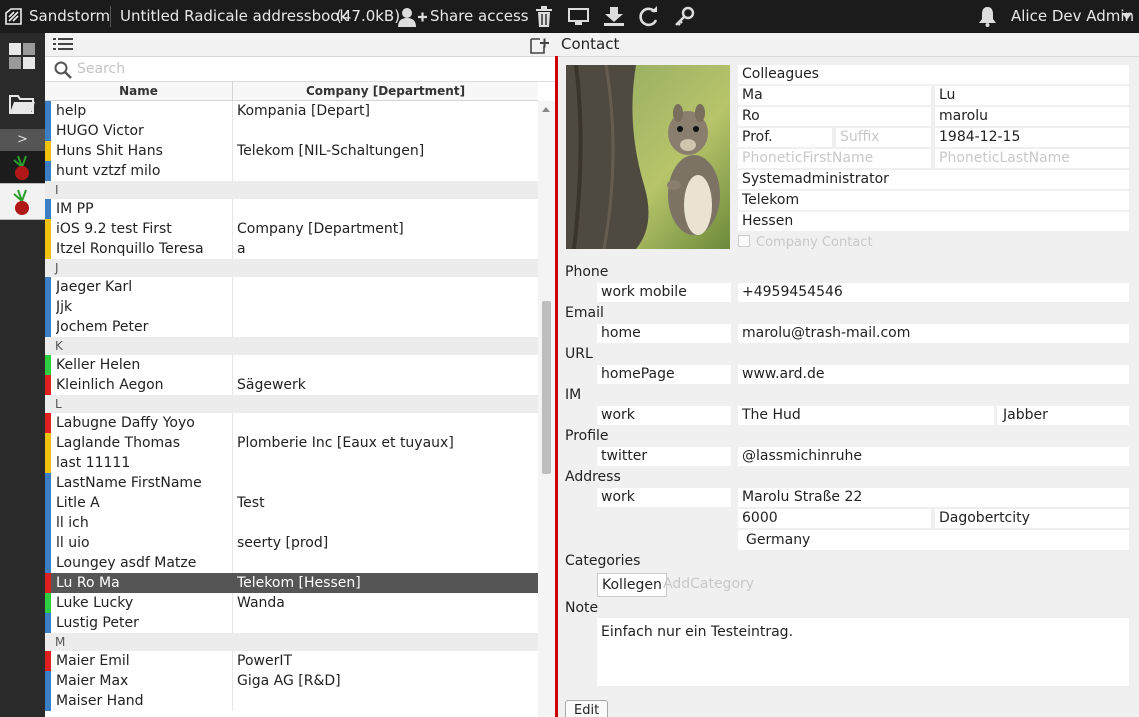 The image size is (1139, 717). What do you see at coordinates (291, 701) in the screenshot?
I see `table-row: Maiser Hand` at bounding box center [291, 701].